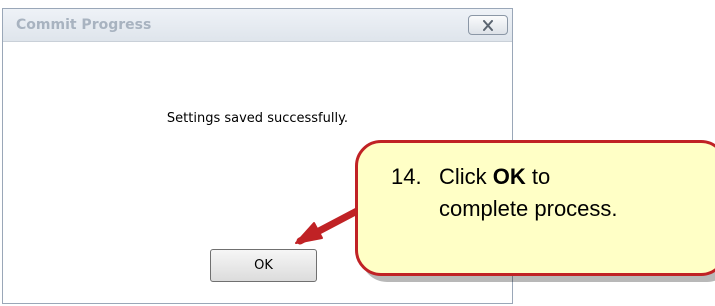 This screenshot has height=306, width=715. I want to click on callout-line-1: 14. Click OK to, so click(504, 177).